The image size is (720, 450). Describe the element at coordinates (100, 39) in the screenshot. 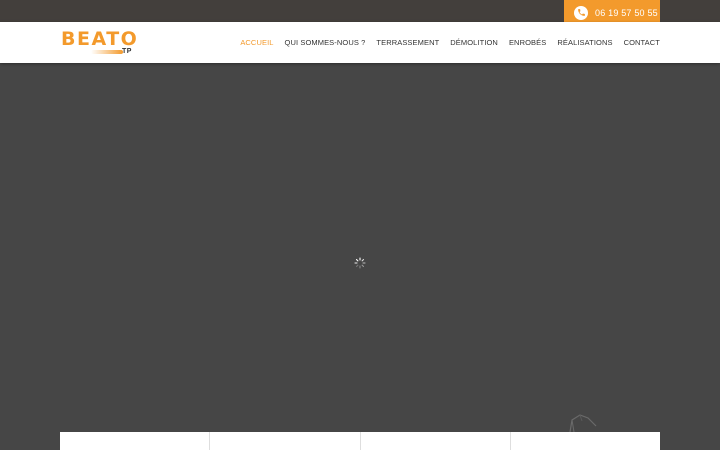

I see `logo-text: BEATO` at that location.